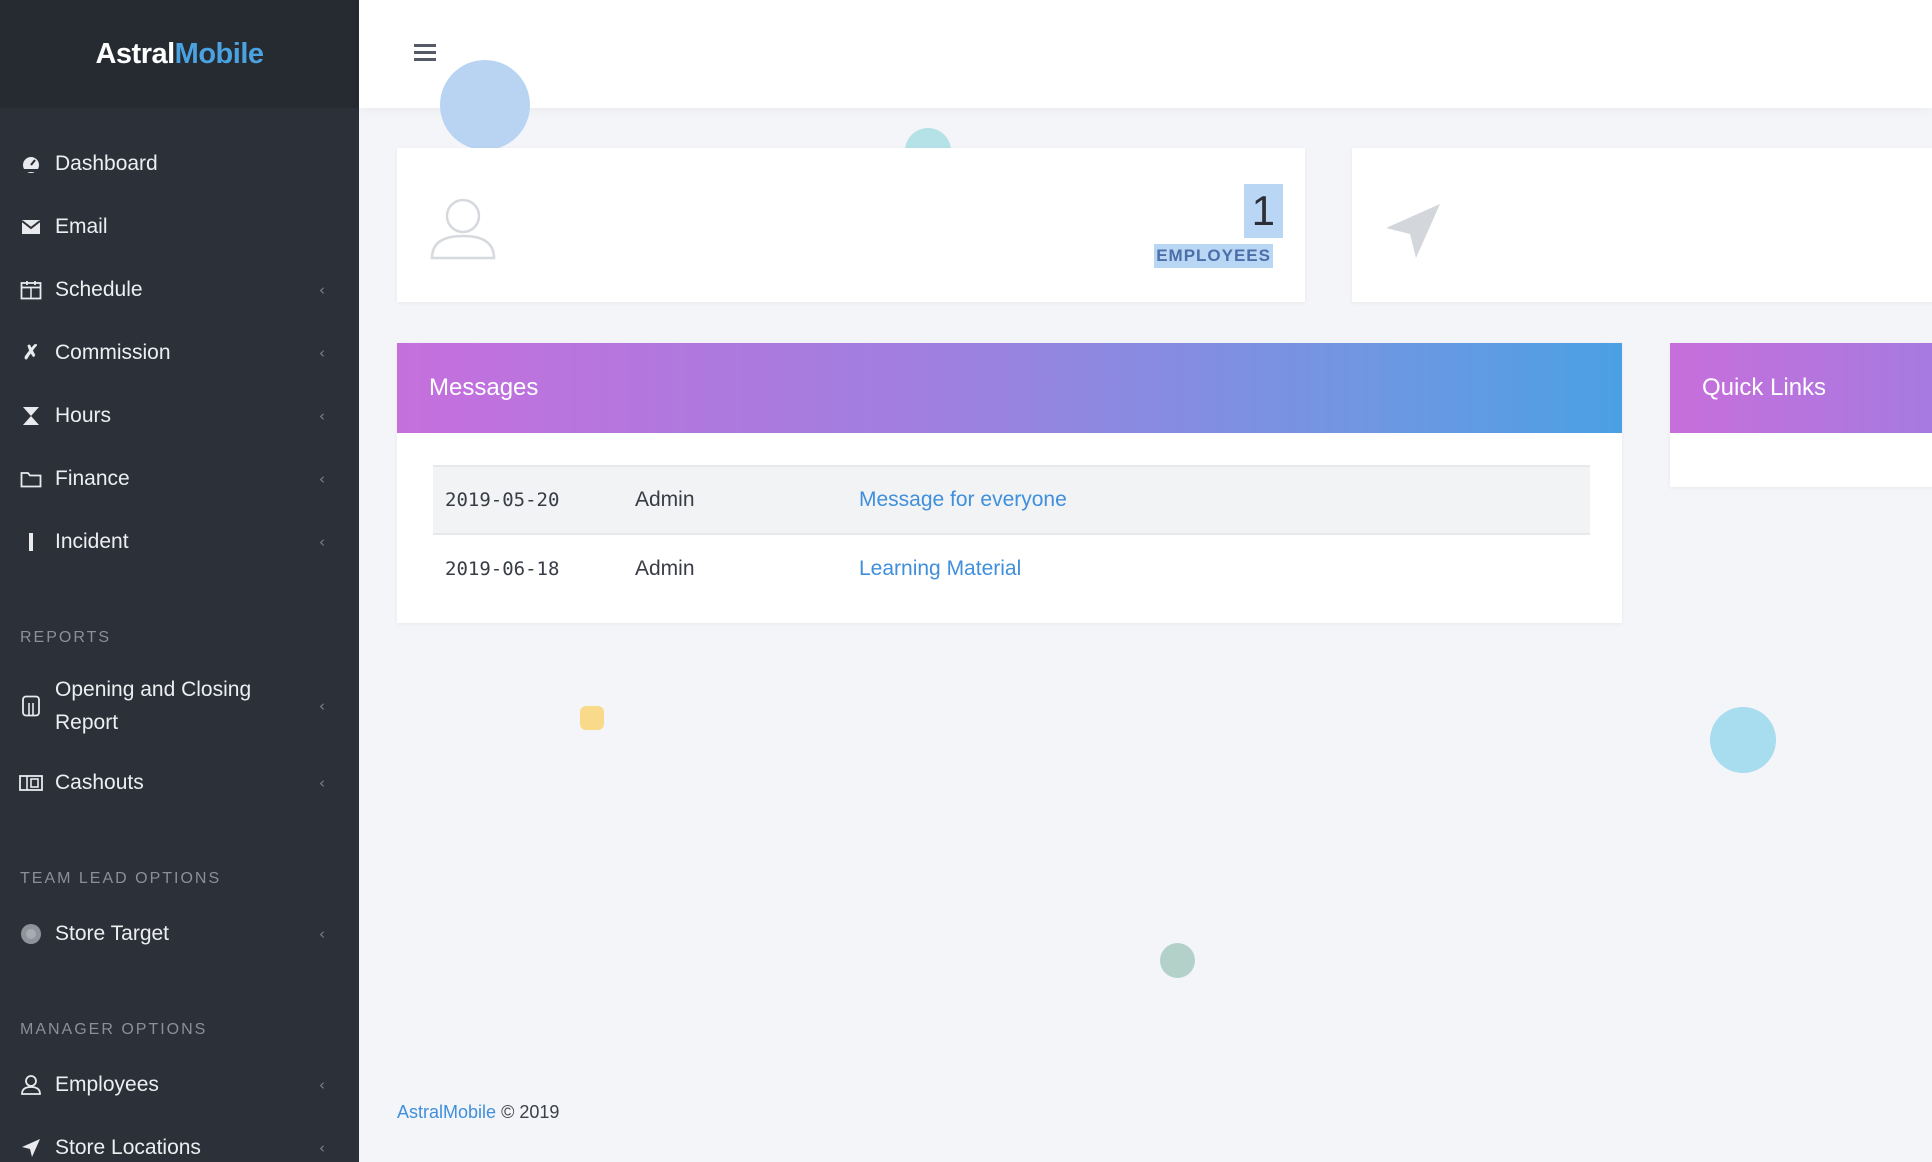  What do you see at coordinates (31, 934) in the screenshot?
I see `target-icon` at bounding box center [31, 934].